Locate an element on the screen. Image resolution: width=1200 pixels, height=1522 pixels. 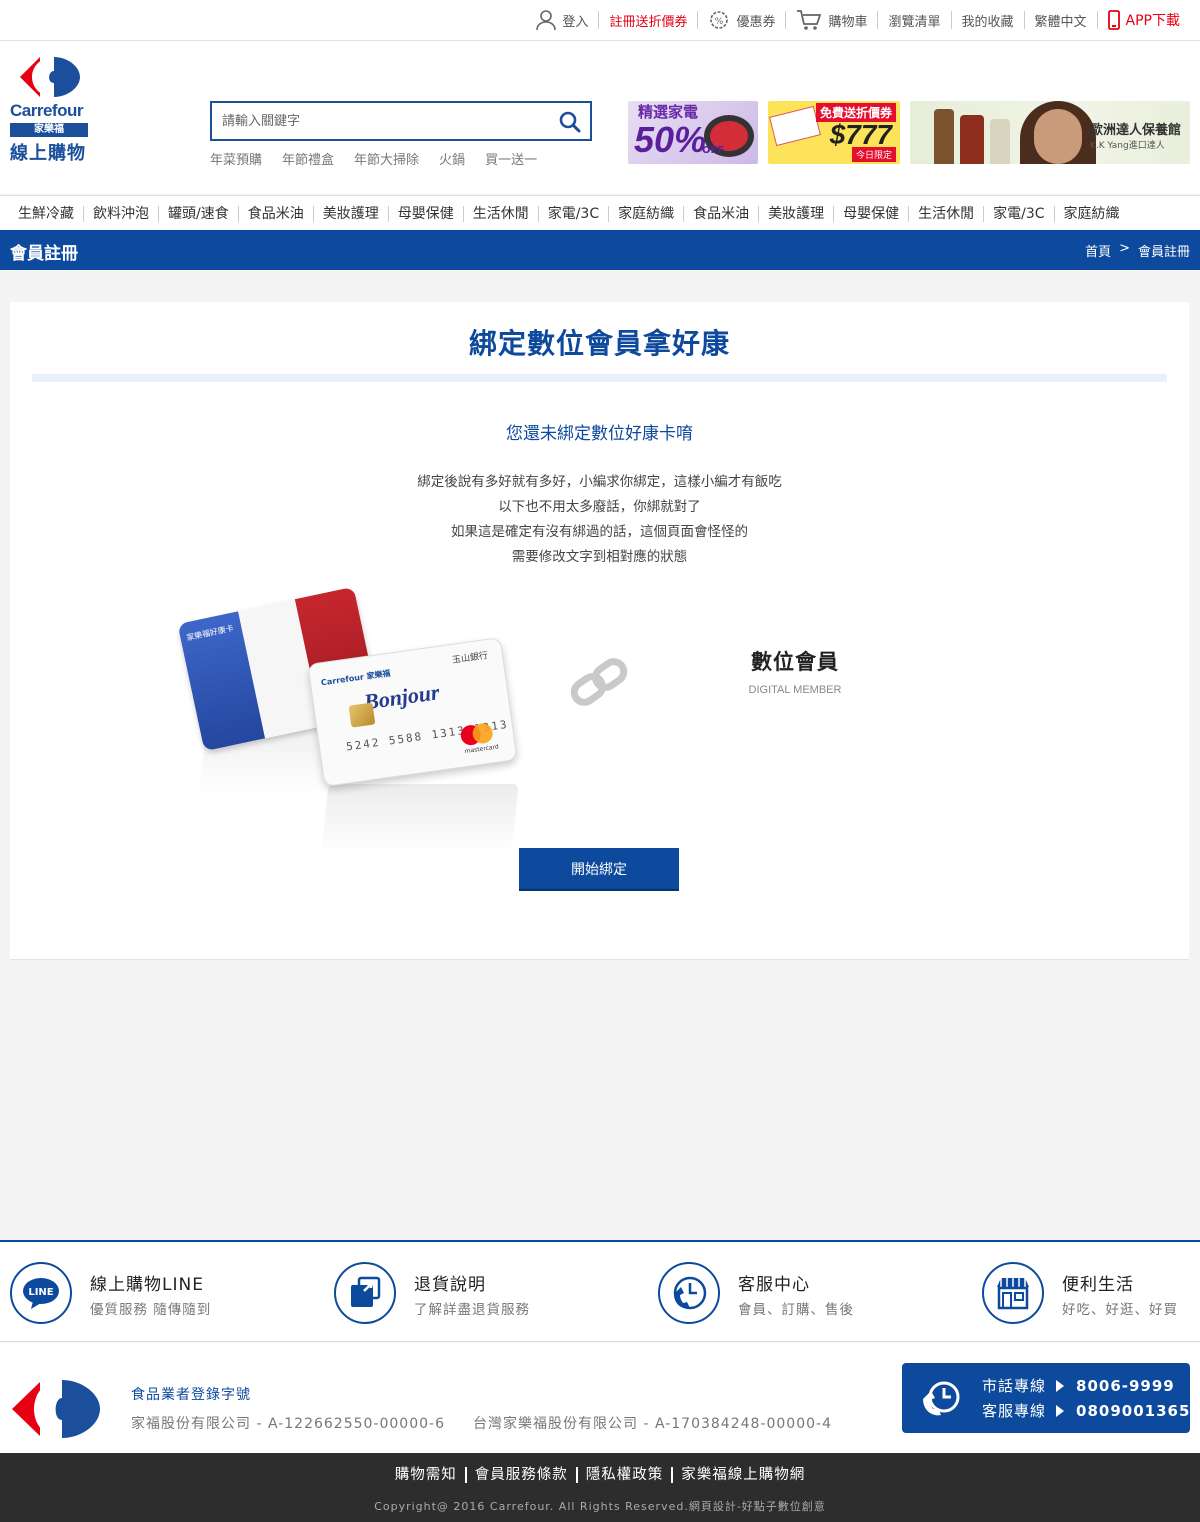
start-binding-button: 開始綁定 is located at coordinates (599, 868).